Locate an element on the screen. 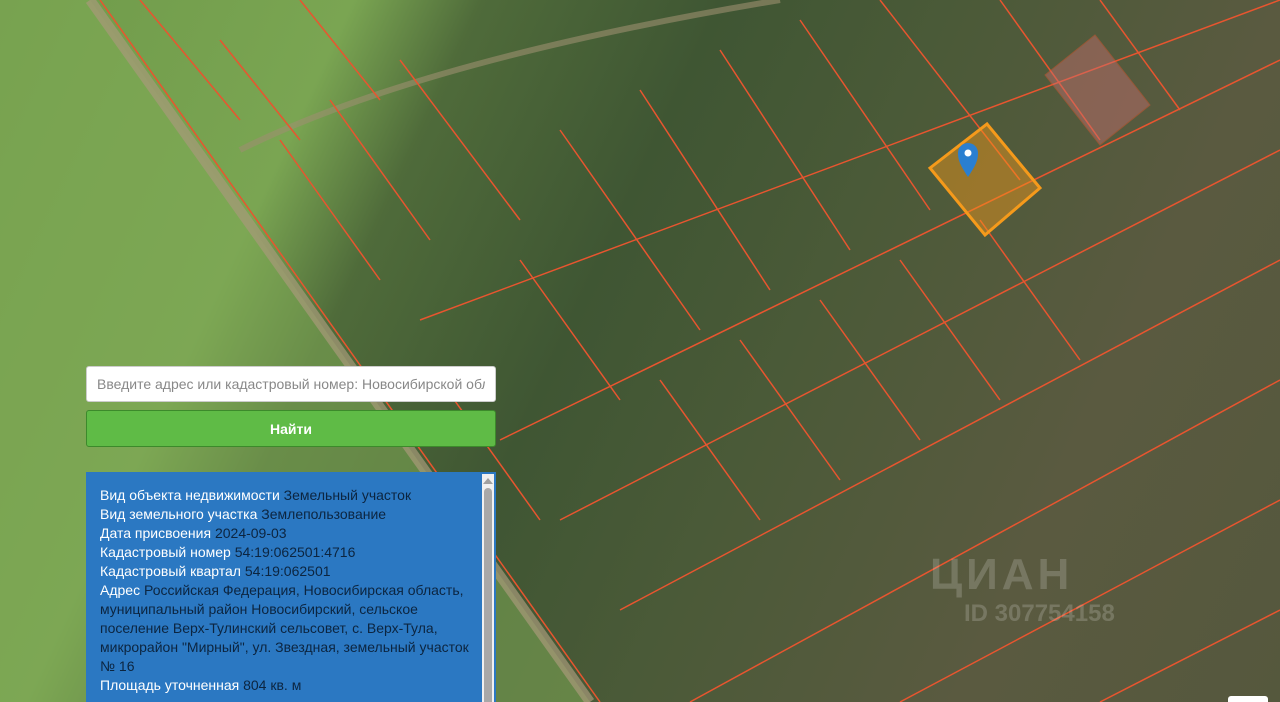 The image size is (1280, 702). info-label: Адрес is located at coordinates (120, 590).